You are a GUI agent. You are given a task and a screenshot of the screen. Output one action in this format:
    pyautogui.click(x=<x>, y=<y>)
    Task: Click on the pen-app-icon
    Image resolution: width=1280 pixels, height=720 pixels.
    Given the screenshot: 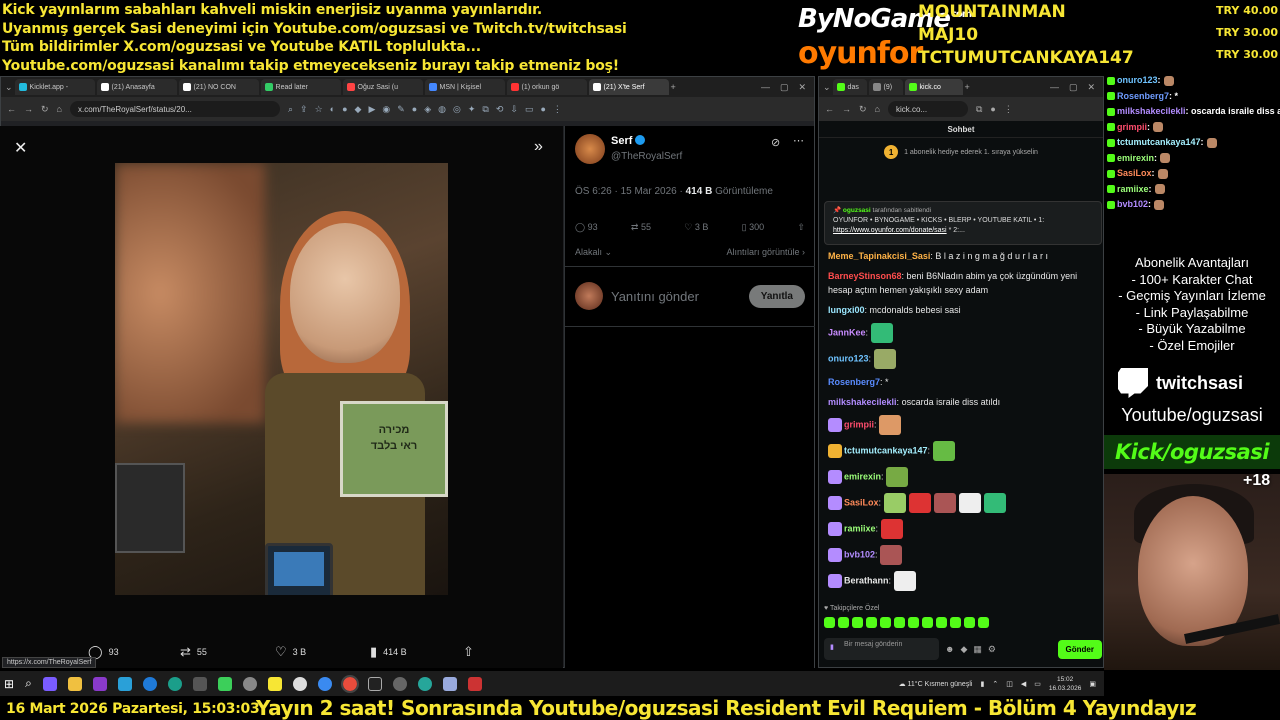 What is the action you would take?
    pyautogui.click(x=49, y=683)
    